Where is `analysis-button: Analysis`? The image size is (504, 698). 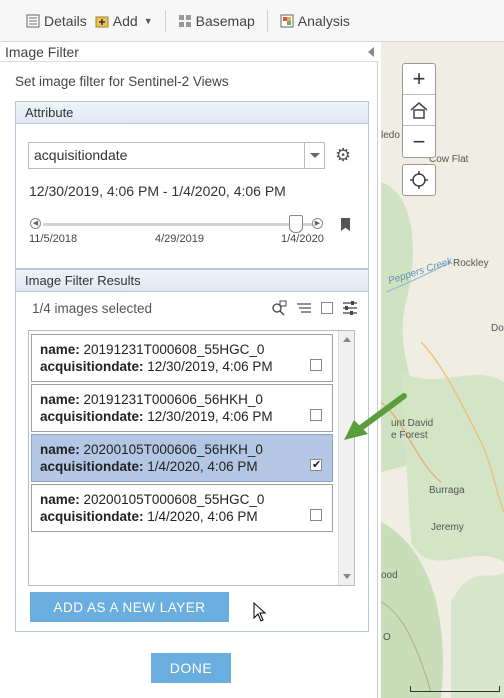 analysis-button: Analysis is located at coordinates (315, 21).